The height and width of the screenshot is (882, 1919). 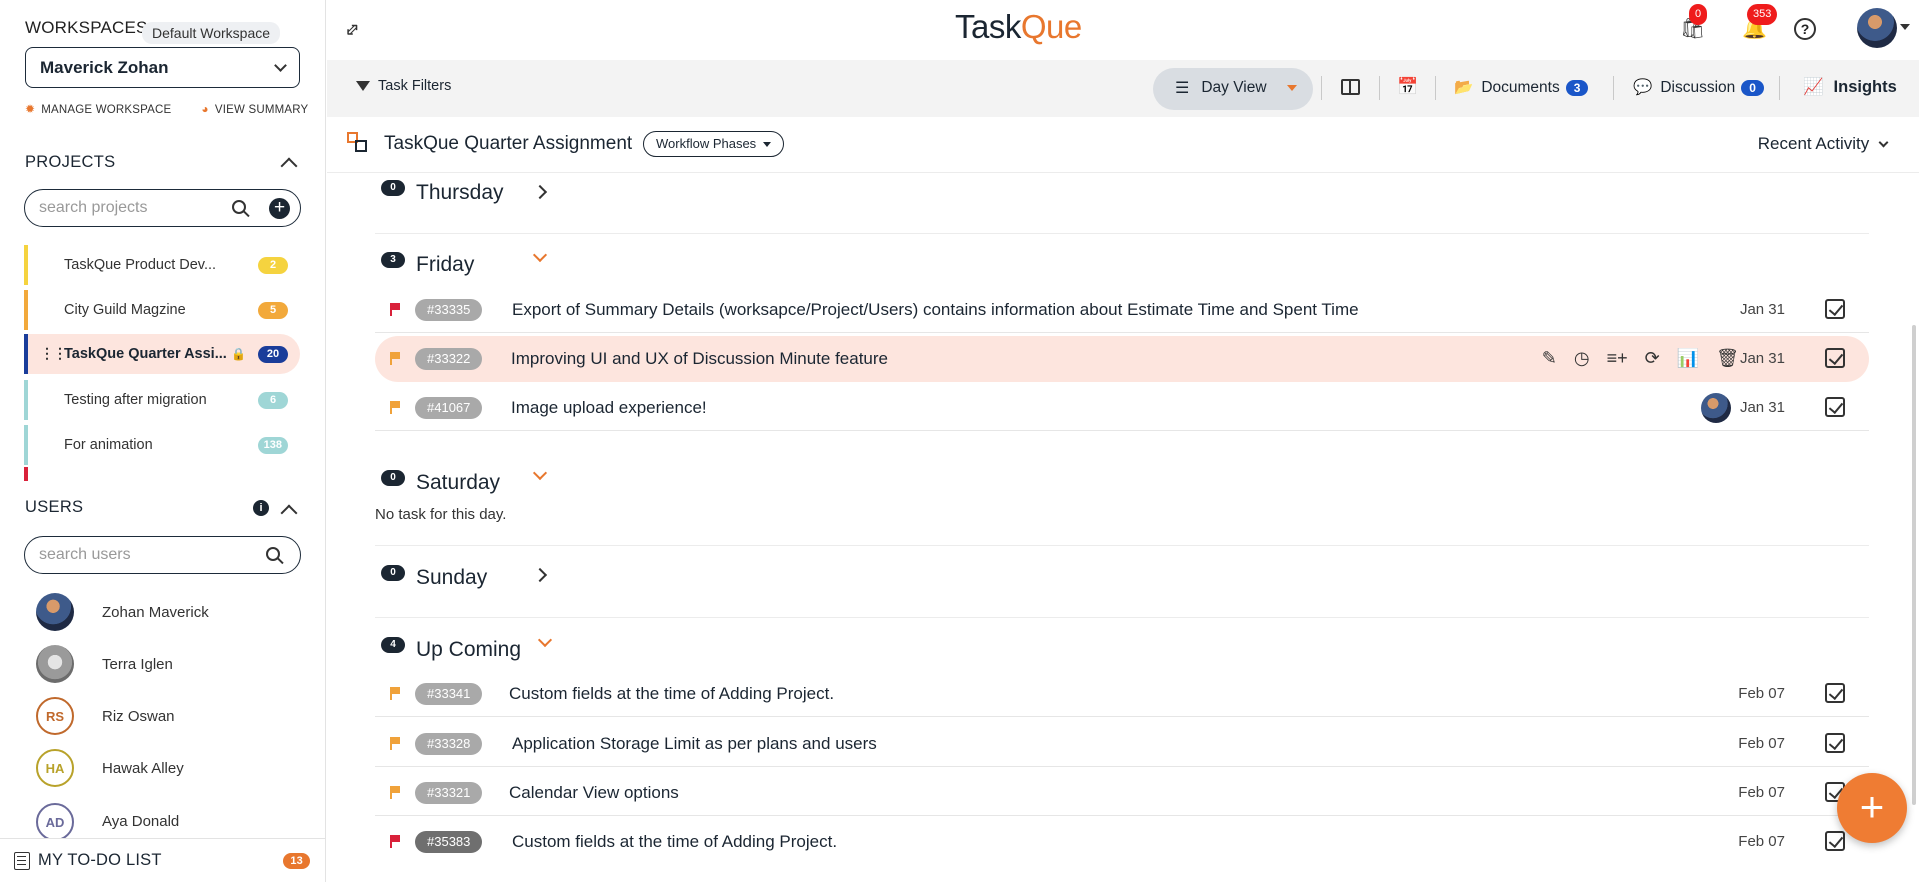 What do you see at coordinates (1350, 87) in the screenshot?
I see `board-view-button` at bounding box center [1350, 87].